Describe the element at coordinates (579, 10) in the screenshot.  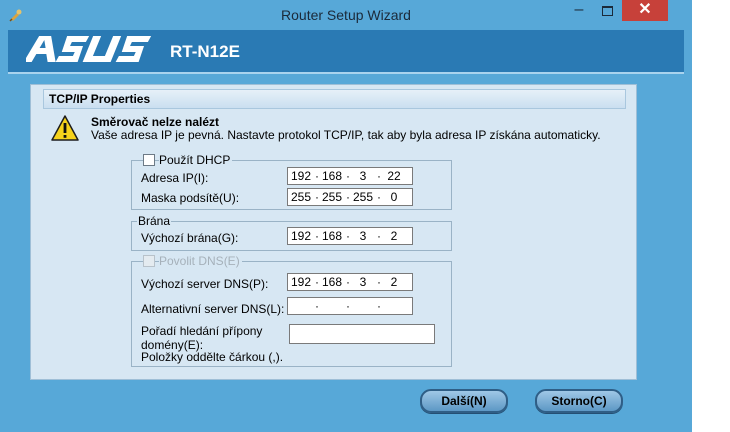
I see `minimize-button: –` at that location.